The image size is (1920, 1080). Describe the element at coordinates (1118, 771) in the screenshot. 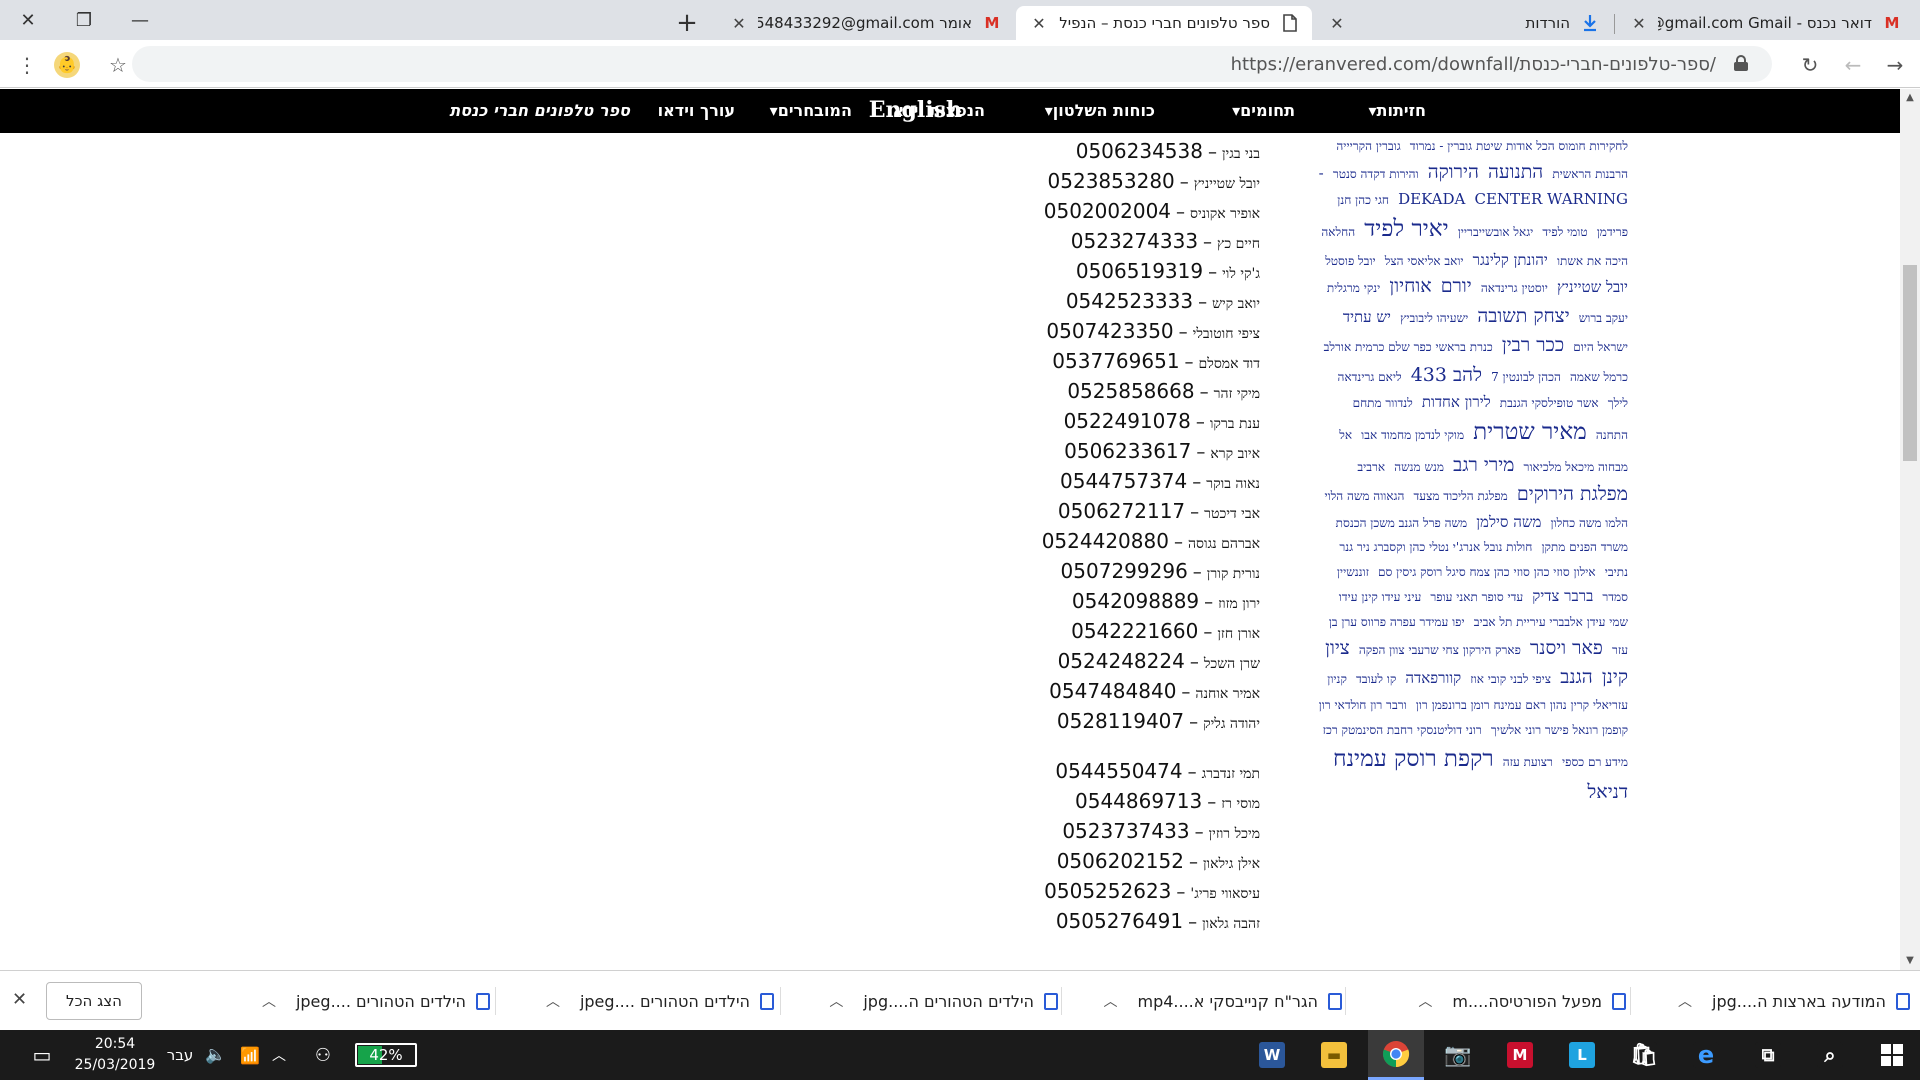

I see `phone-number: 0544550474` at that location.